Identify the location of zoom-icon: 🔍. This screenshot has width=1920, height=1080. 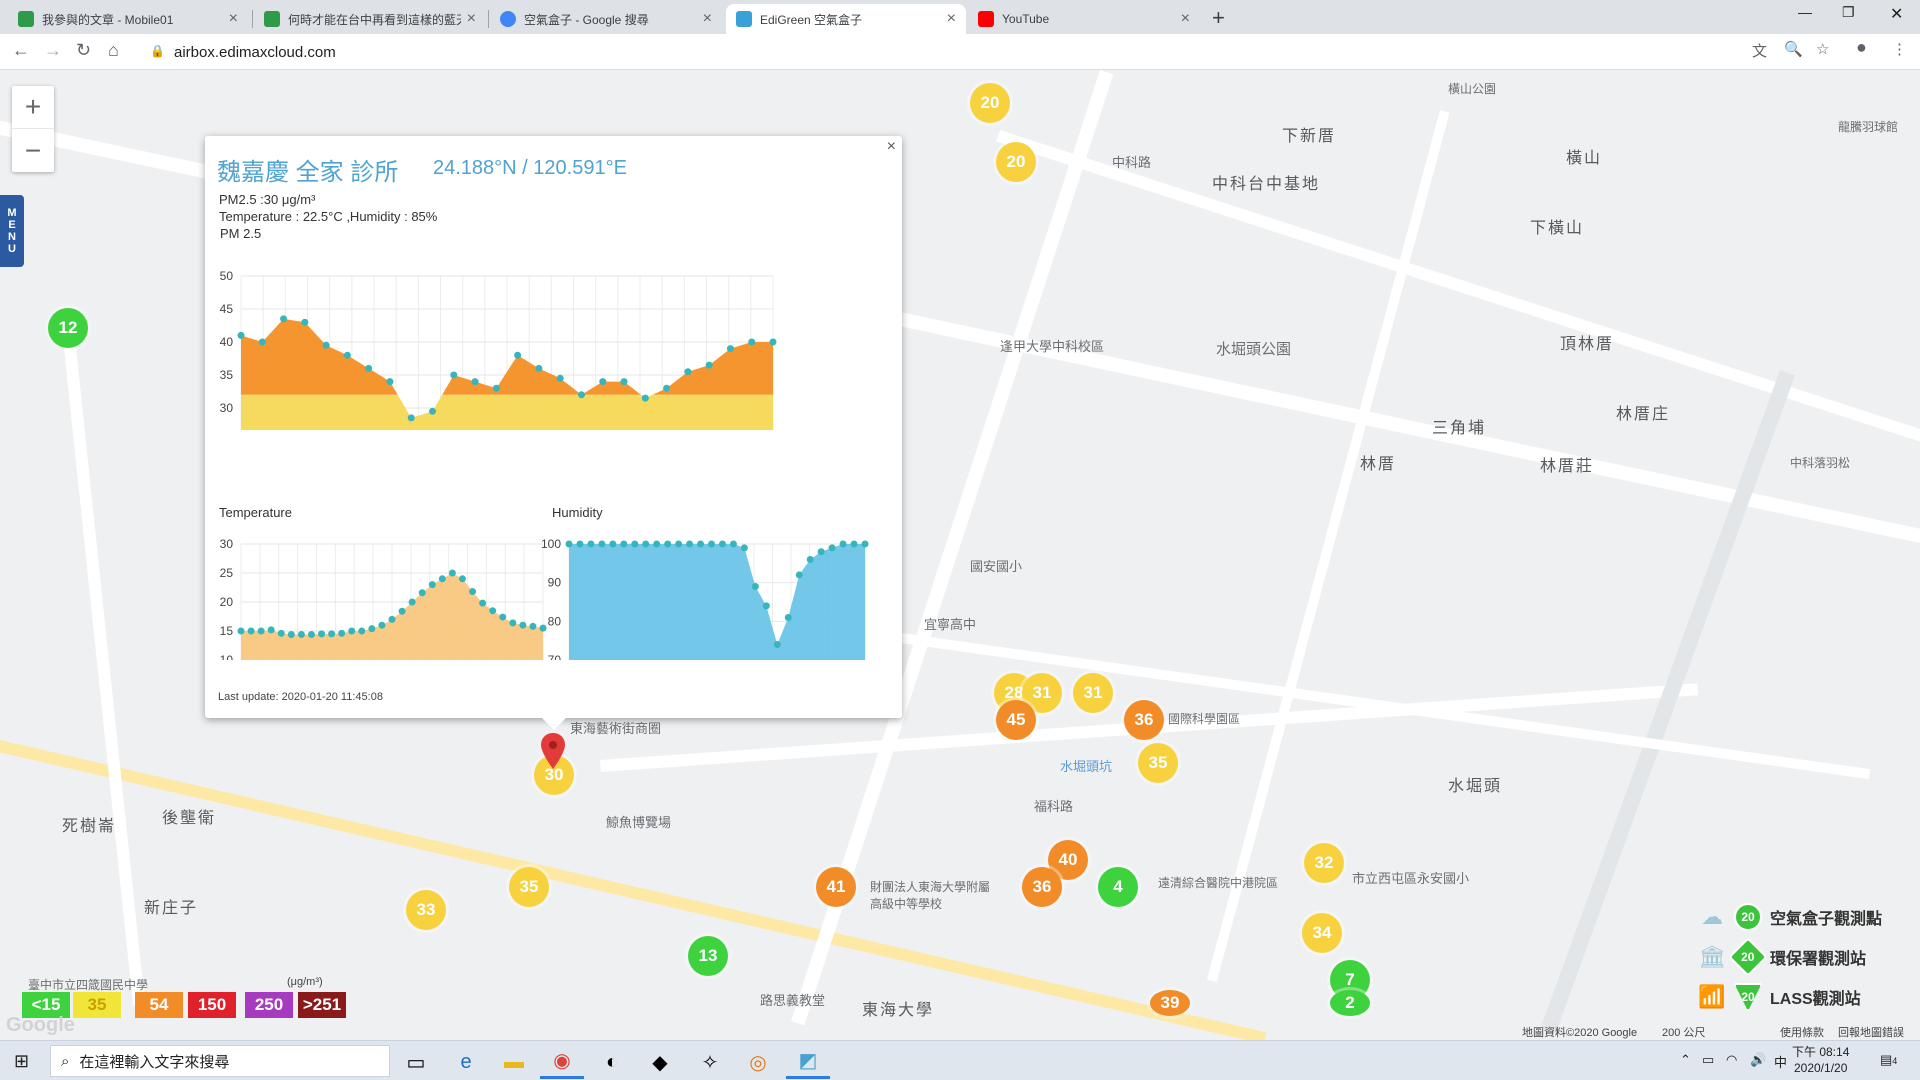
(1793, 49).